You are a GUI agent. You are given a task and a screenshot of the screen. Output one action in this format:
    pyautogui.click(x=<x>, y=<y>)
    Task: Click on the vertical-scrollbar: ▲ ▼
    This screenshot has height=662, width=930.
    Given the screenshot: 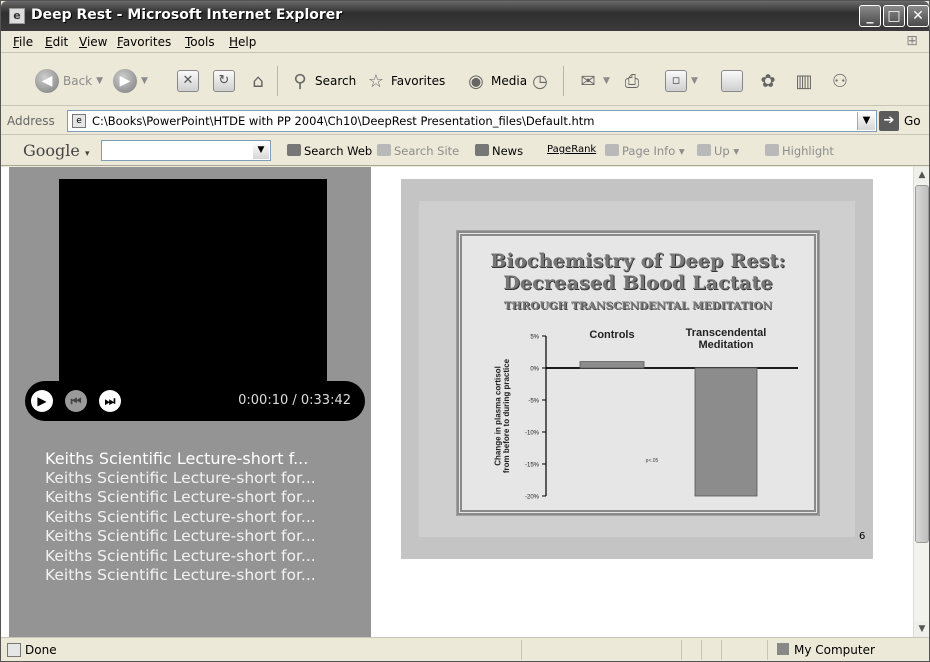 What is the action you would take?
    pyautogui.click(x=921, y=402)
    